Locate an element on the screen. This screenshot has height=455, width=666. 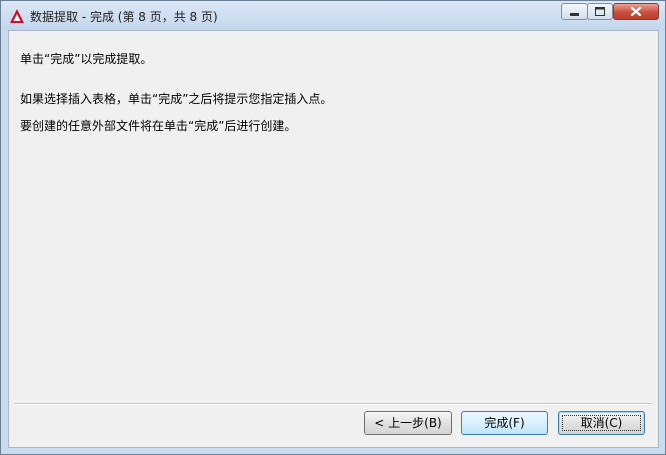
window-title: 数据提取 - 完成 (第 8 页，共 8 页) is located at coordinates (124, 17).